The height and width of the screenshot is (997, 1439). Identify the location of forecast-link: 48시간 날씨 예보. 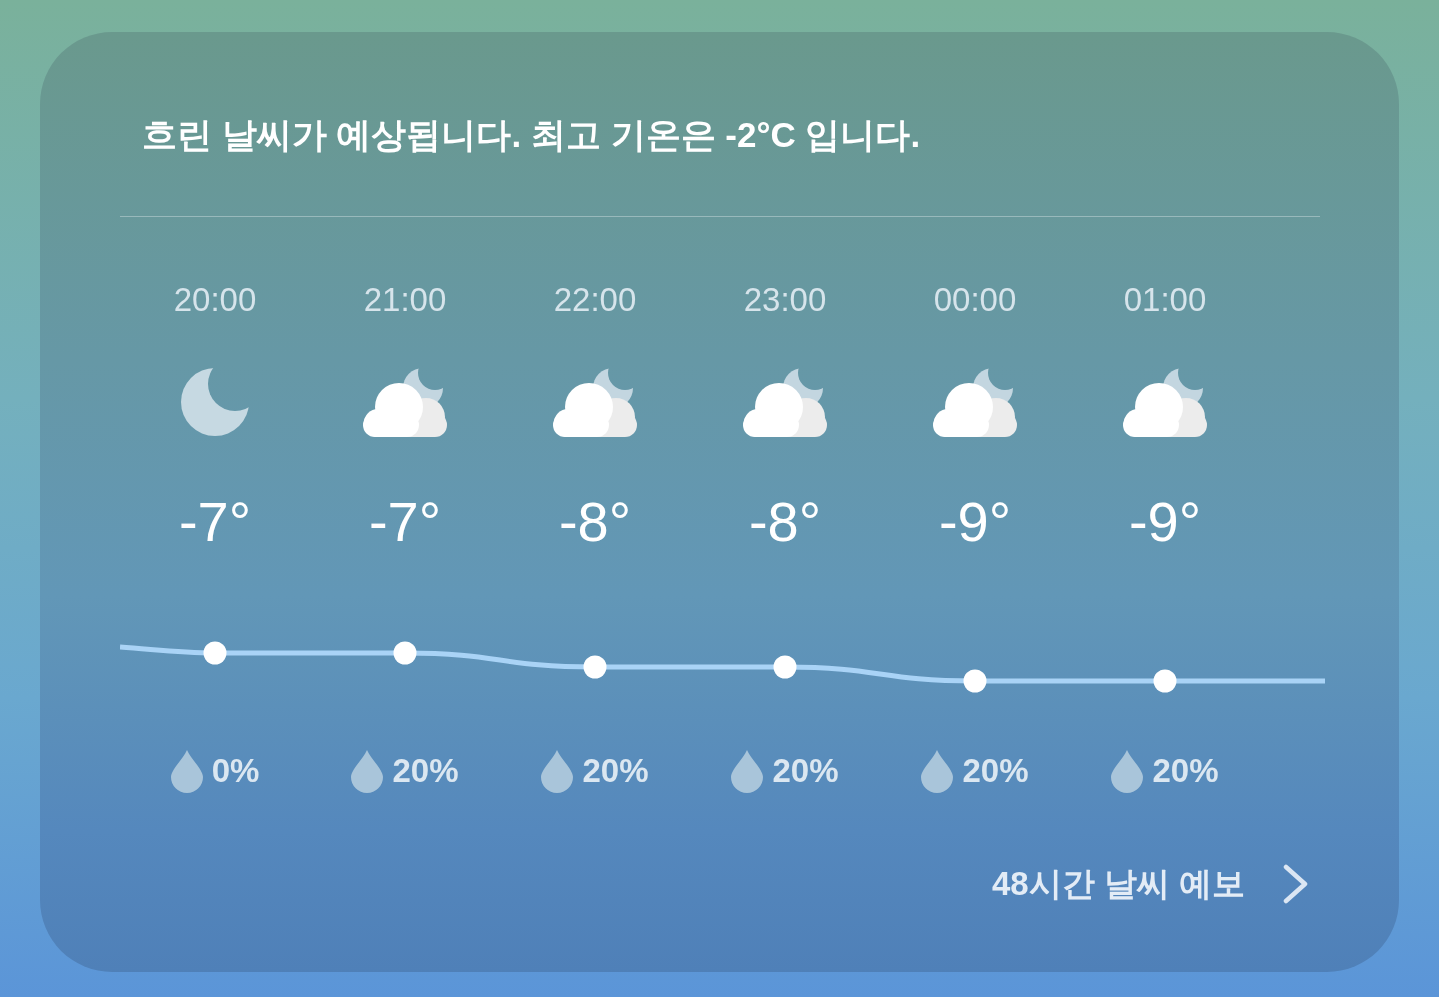
(1149, 884).